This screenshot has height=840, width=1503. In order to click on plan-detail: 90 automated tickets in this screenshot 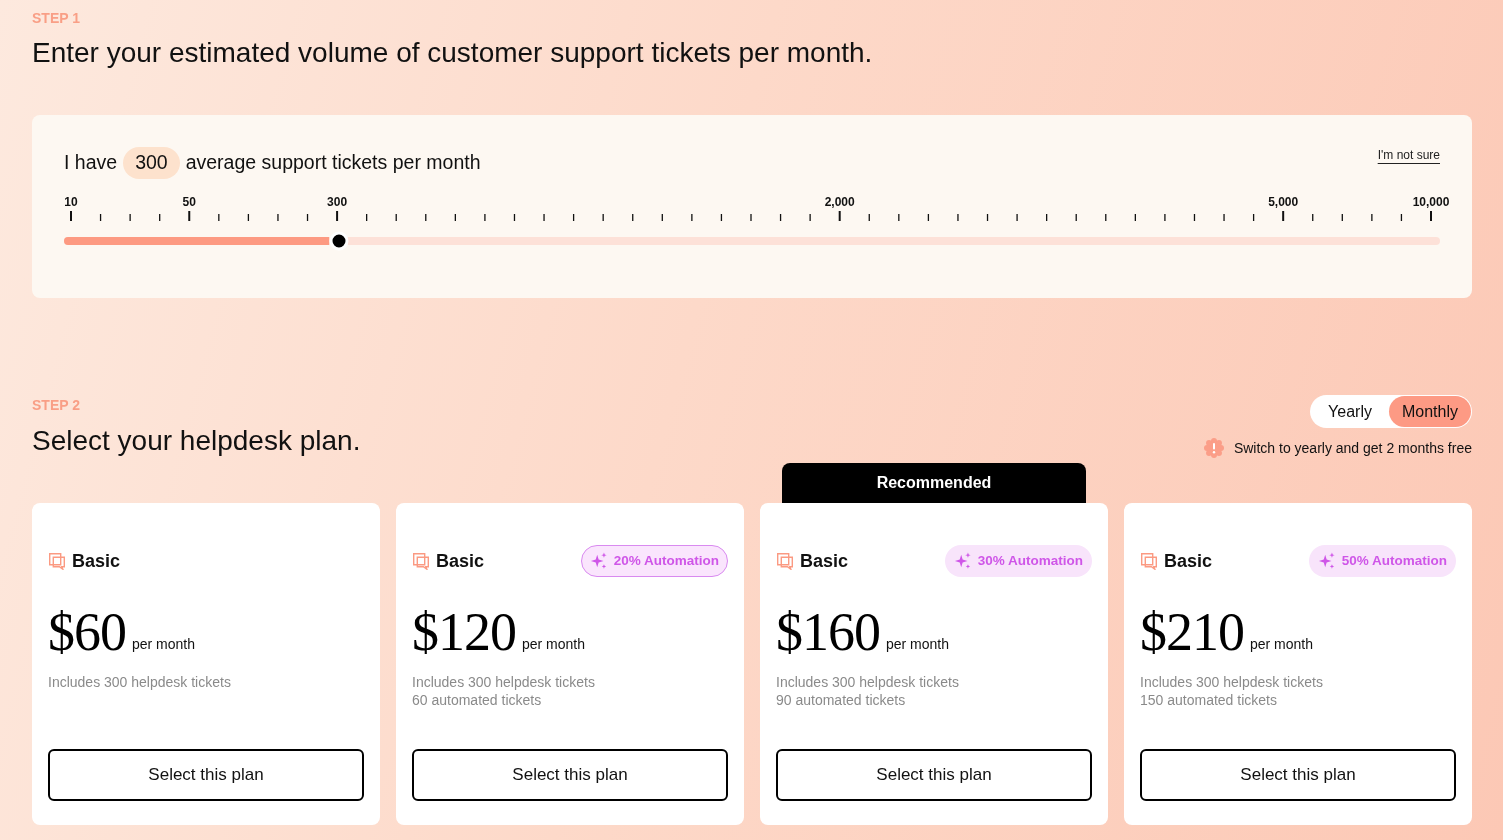, I will do `click(841, 700)`.